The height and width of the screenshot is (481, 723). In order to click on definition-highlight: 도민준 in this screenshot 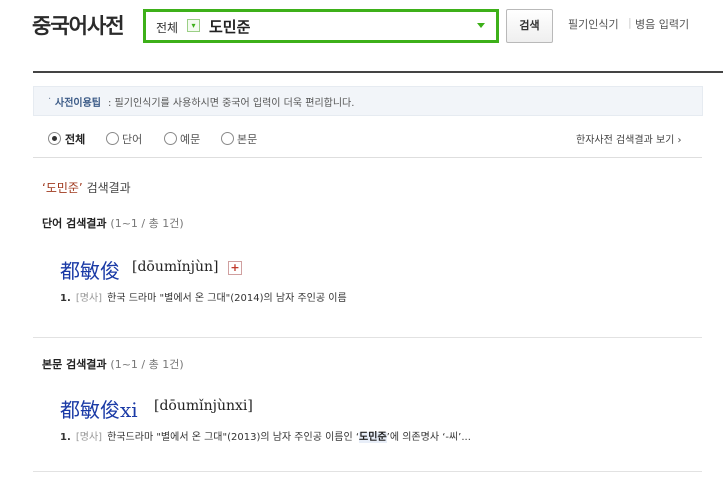, I will do `click(373, 437)`.